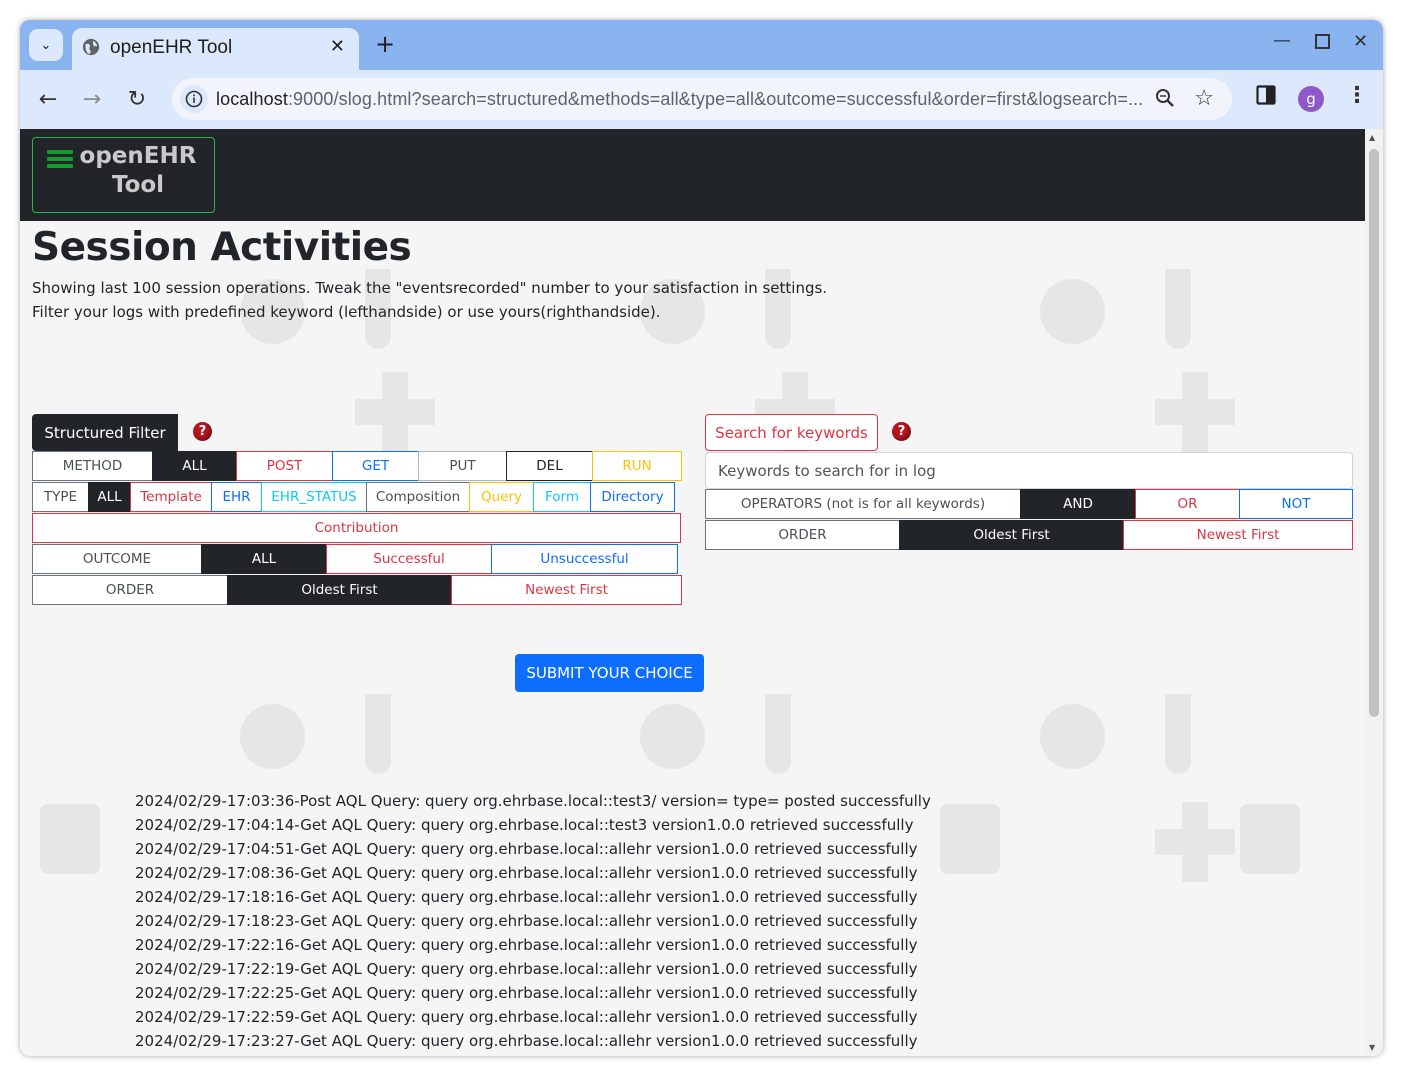 The width and height of the screenshot is (1402, 1074). I want to click on new-tab-button: +, so click(385, 44).